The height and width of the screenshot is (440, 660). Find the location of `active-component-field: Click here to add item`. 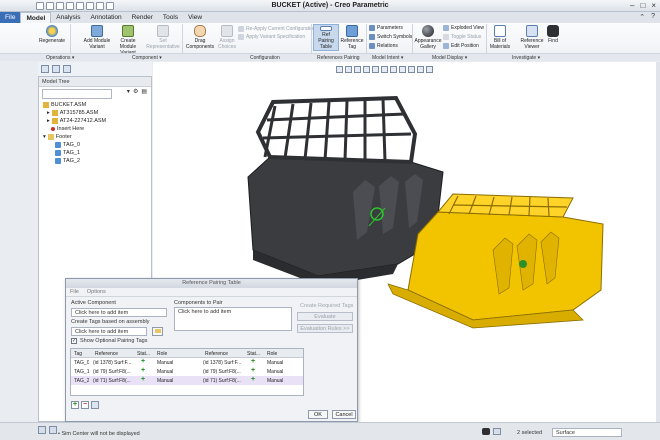

active-component-field: Click here to add item is located at coordinates (119, 312).